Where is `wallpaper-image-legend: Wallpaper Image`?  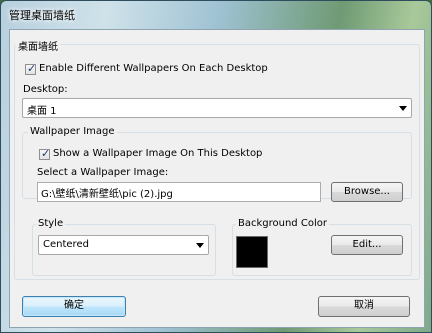
wallpaper-image-legend: Wallpaper Image is located at coordinates (72, 131).